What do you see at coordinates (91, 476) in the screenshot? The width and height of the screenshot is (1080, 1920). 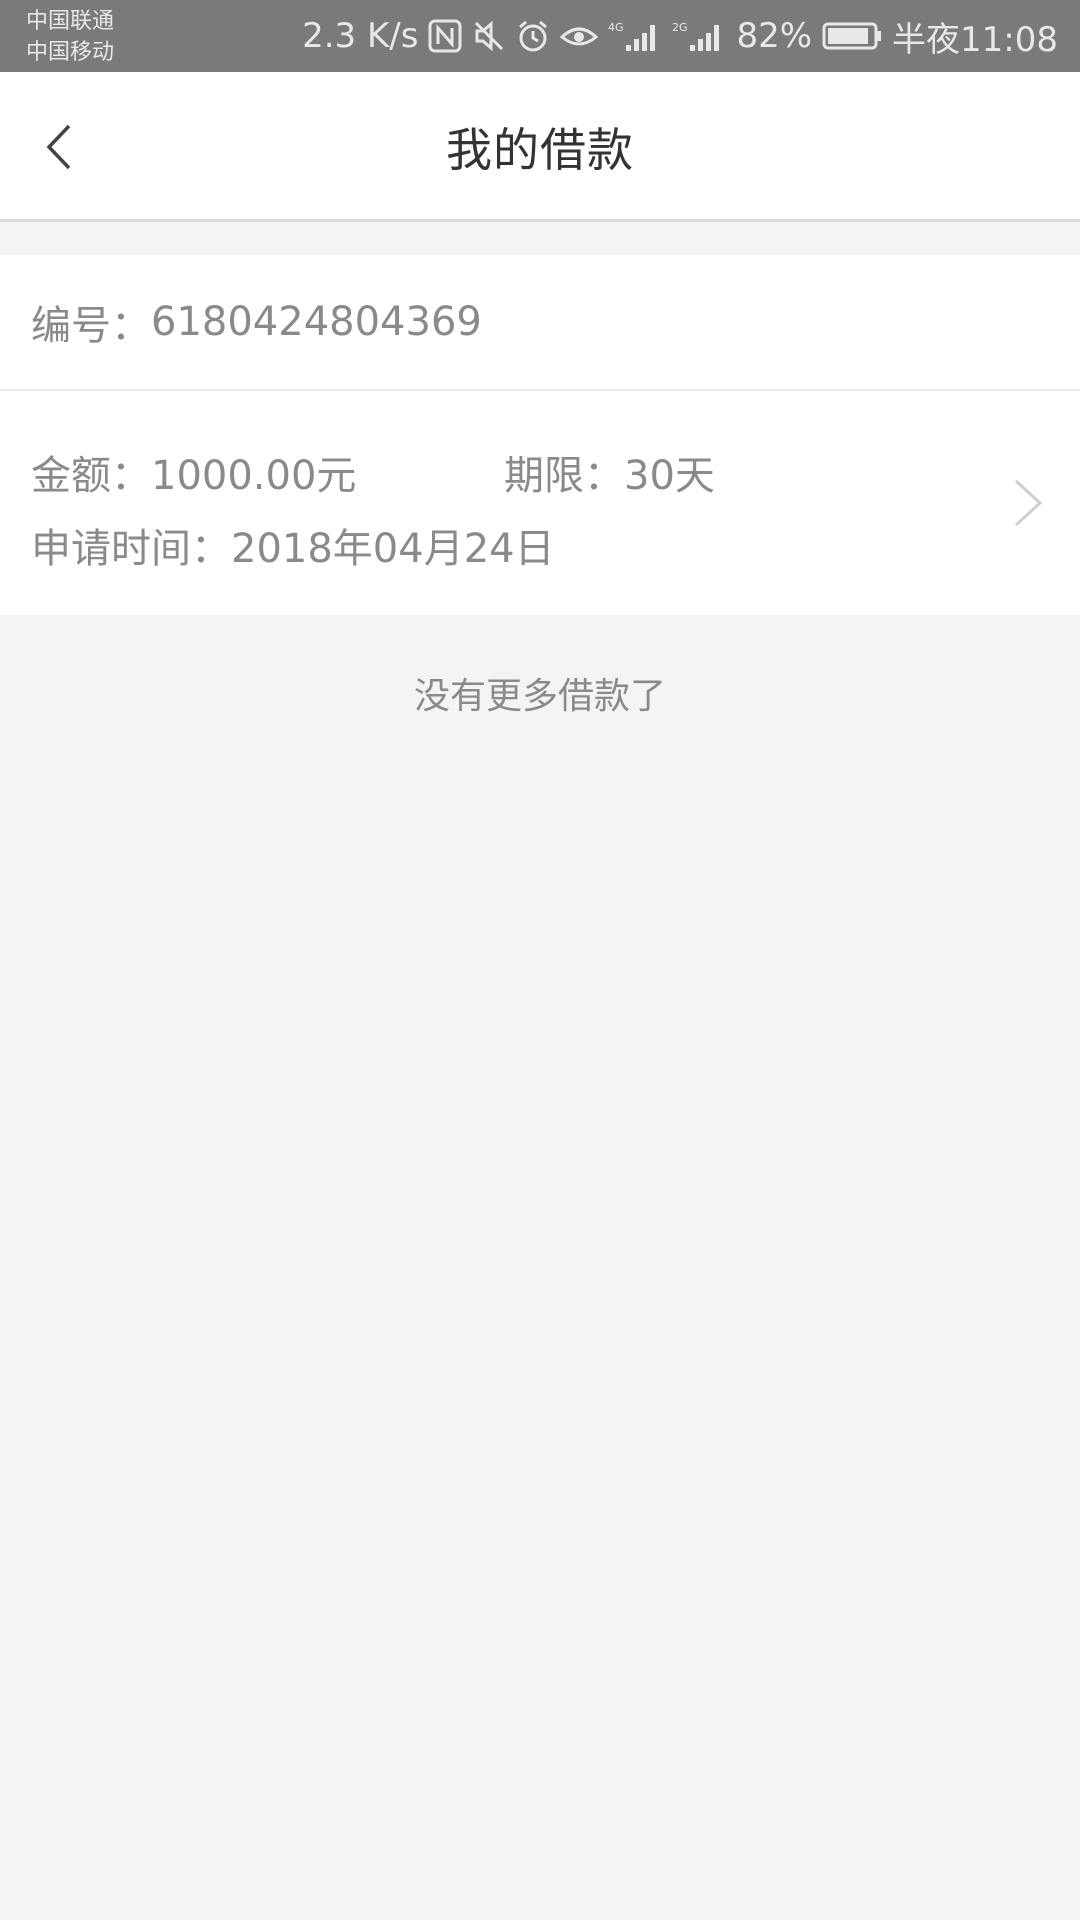 I see `loan-amount-label: 金额：` at bounding box center [91, 476].